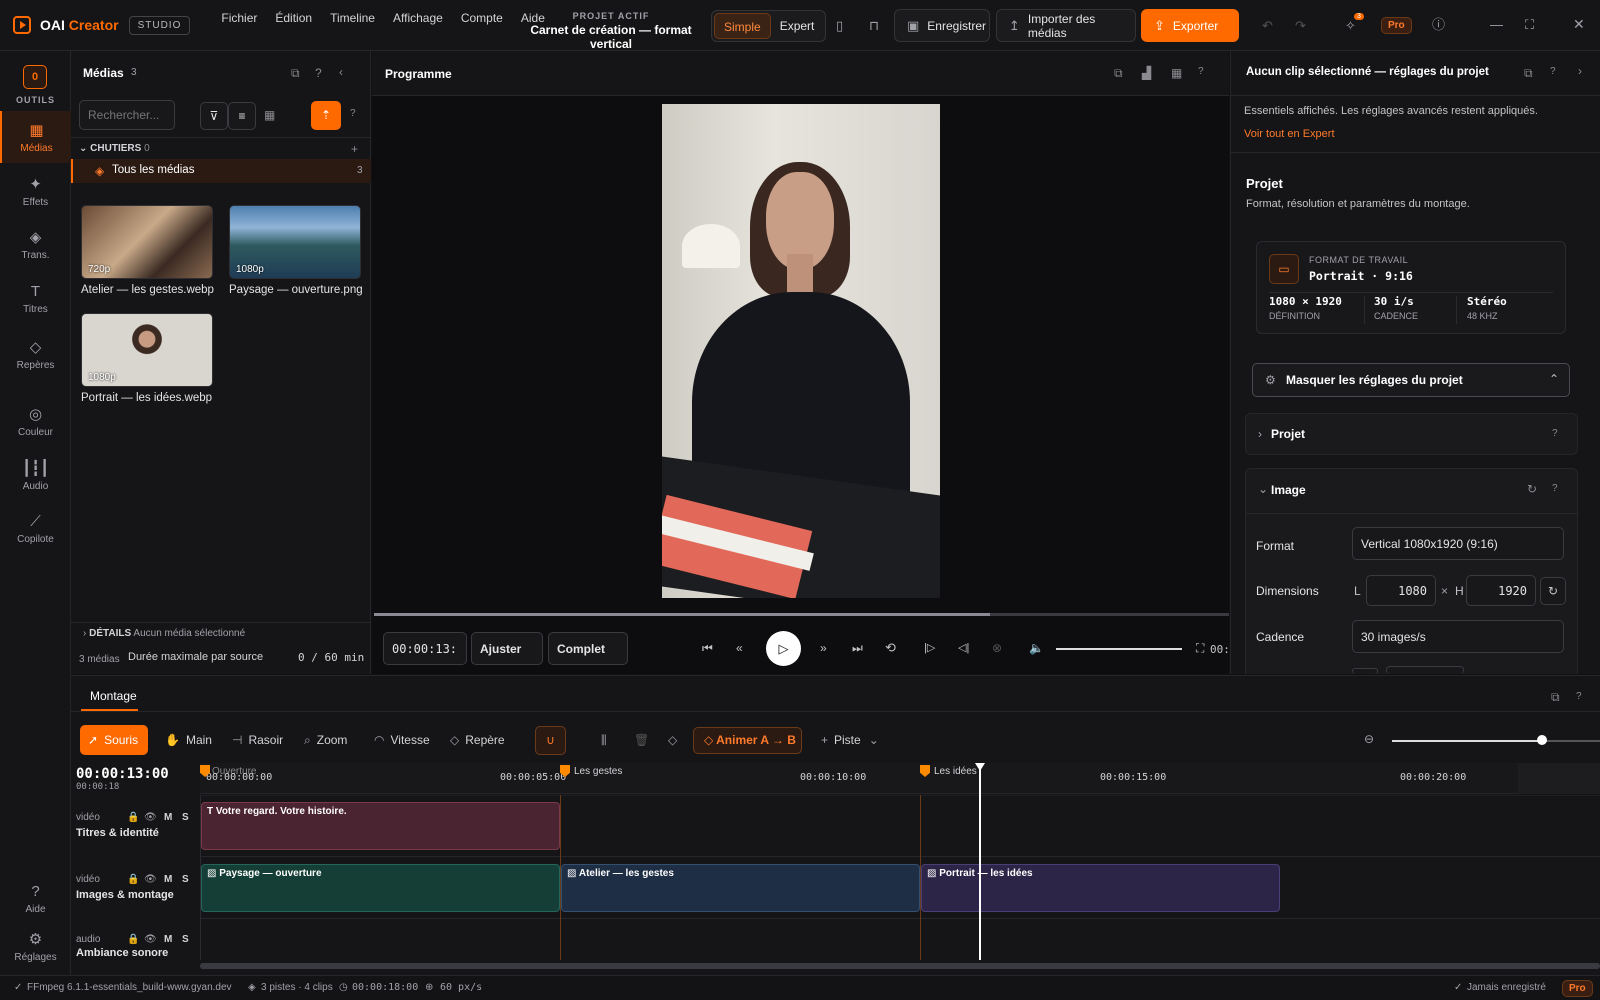 This screenshot has width=1600, height=1000. I want to click on fit-select: Ajuster, so click(507, 648).